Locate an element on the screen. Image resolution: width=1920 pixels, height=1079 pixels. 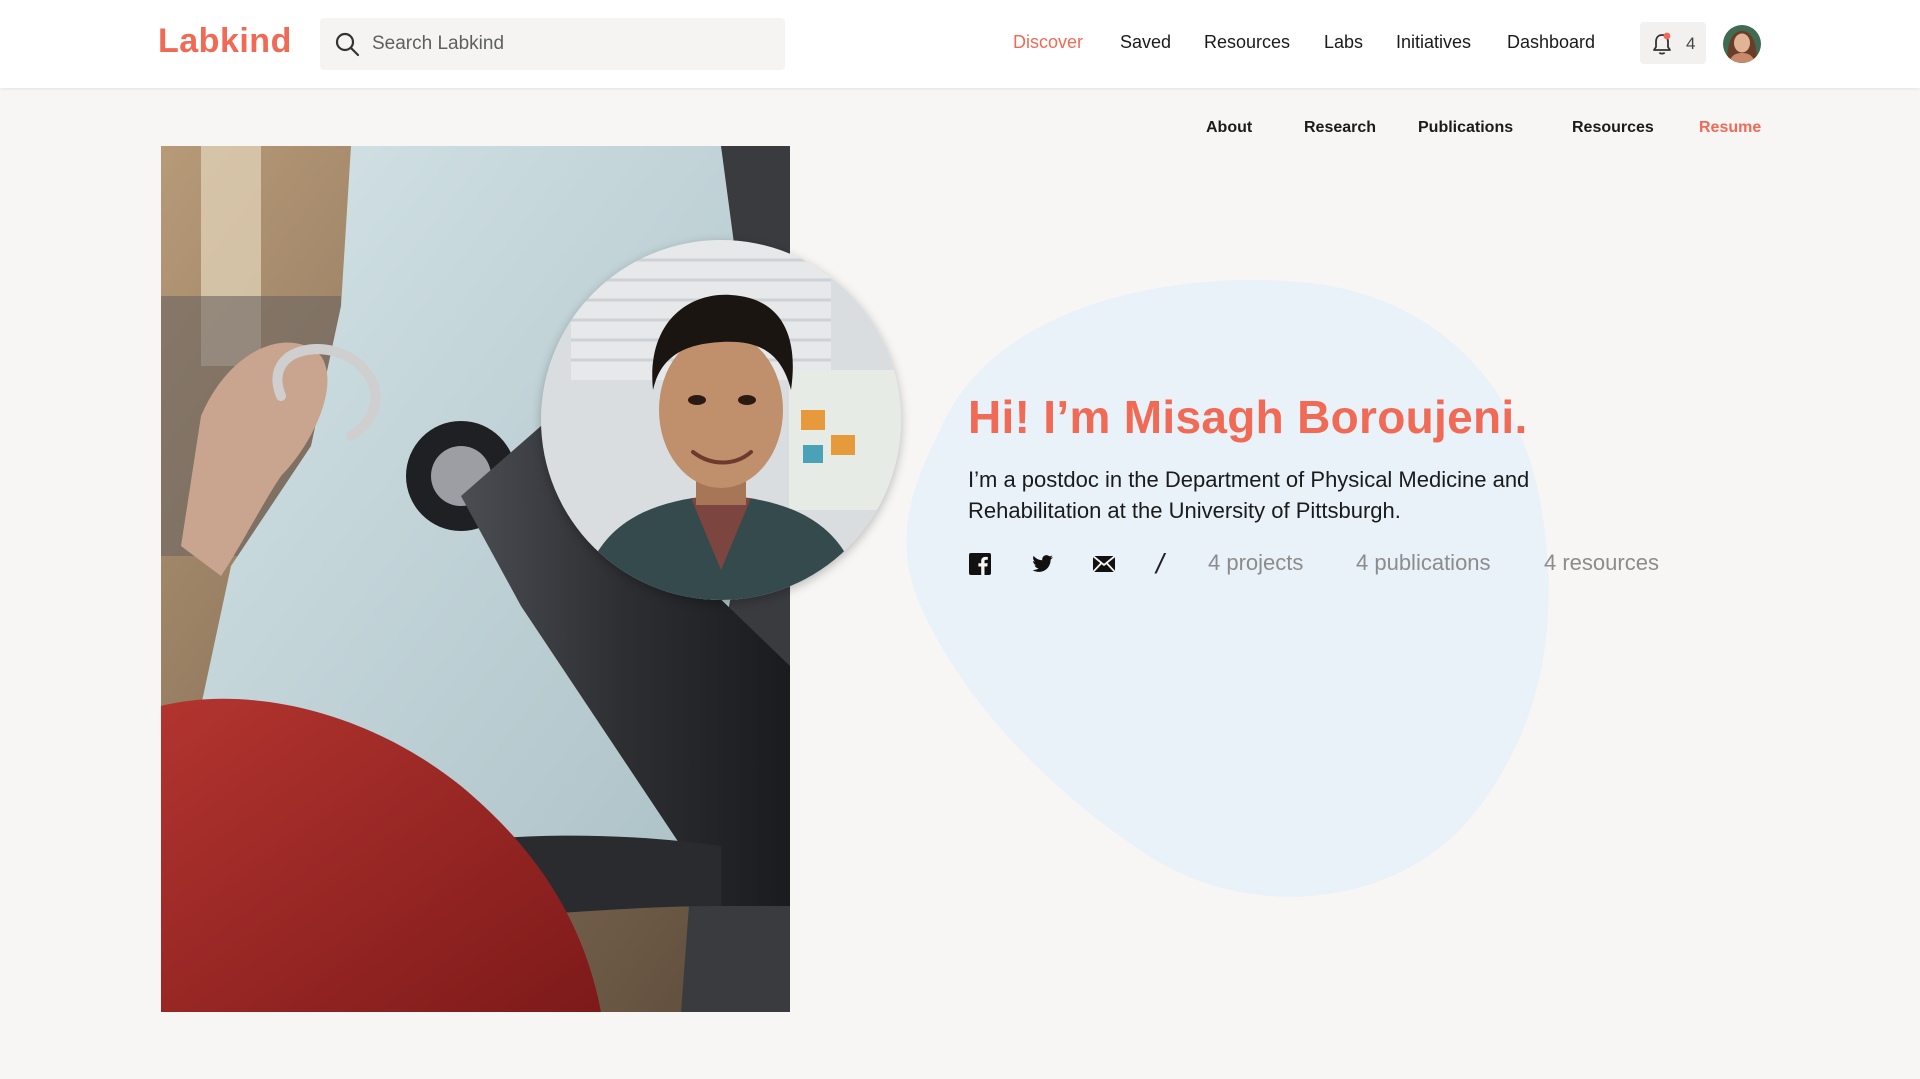
profile-tab-research: Research is located at coordinates (1340, 128).